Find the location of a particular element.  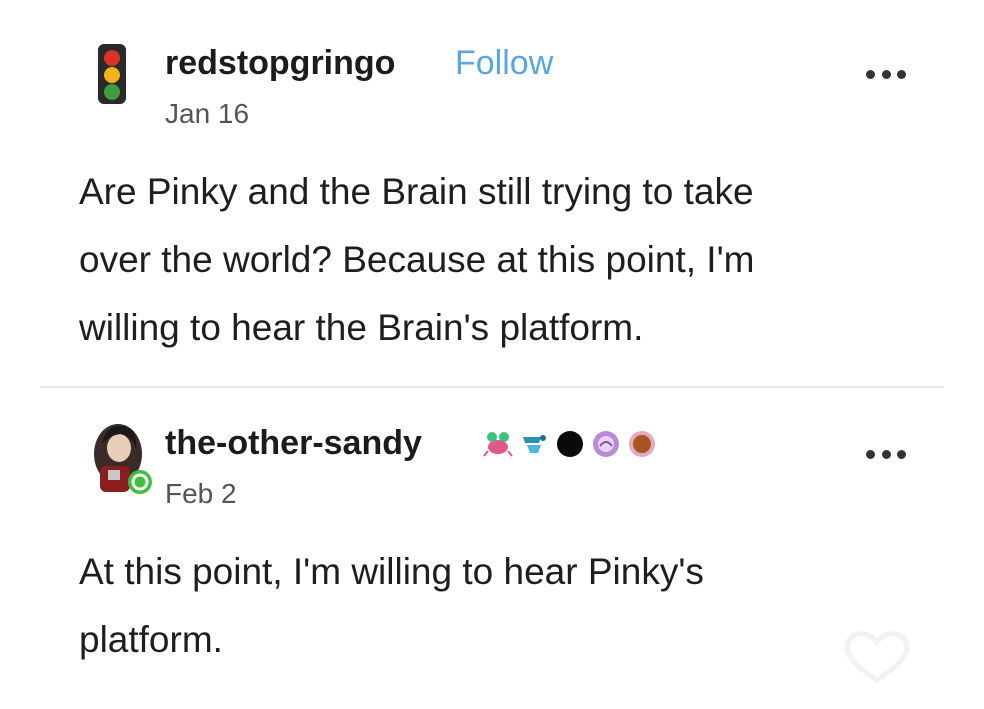

purple-badge-icon is located at coordinates (606, 444).